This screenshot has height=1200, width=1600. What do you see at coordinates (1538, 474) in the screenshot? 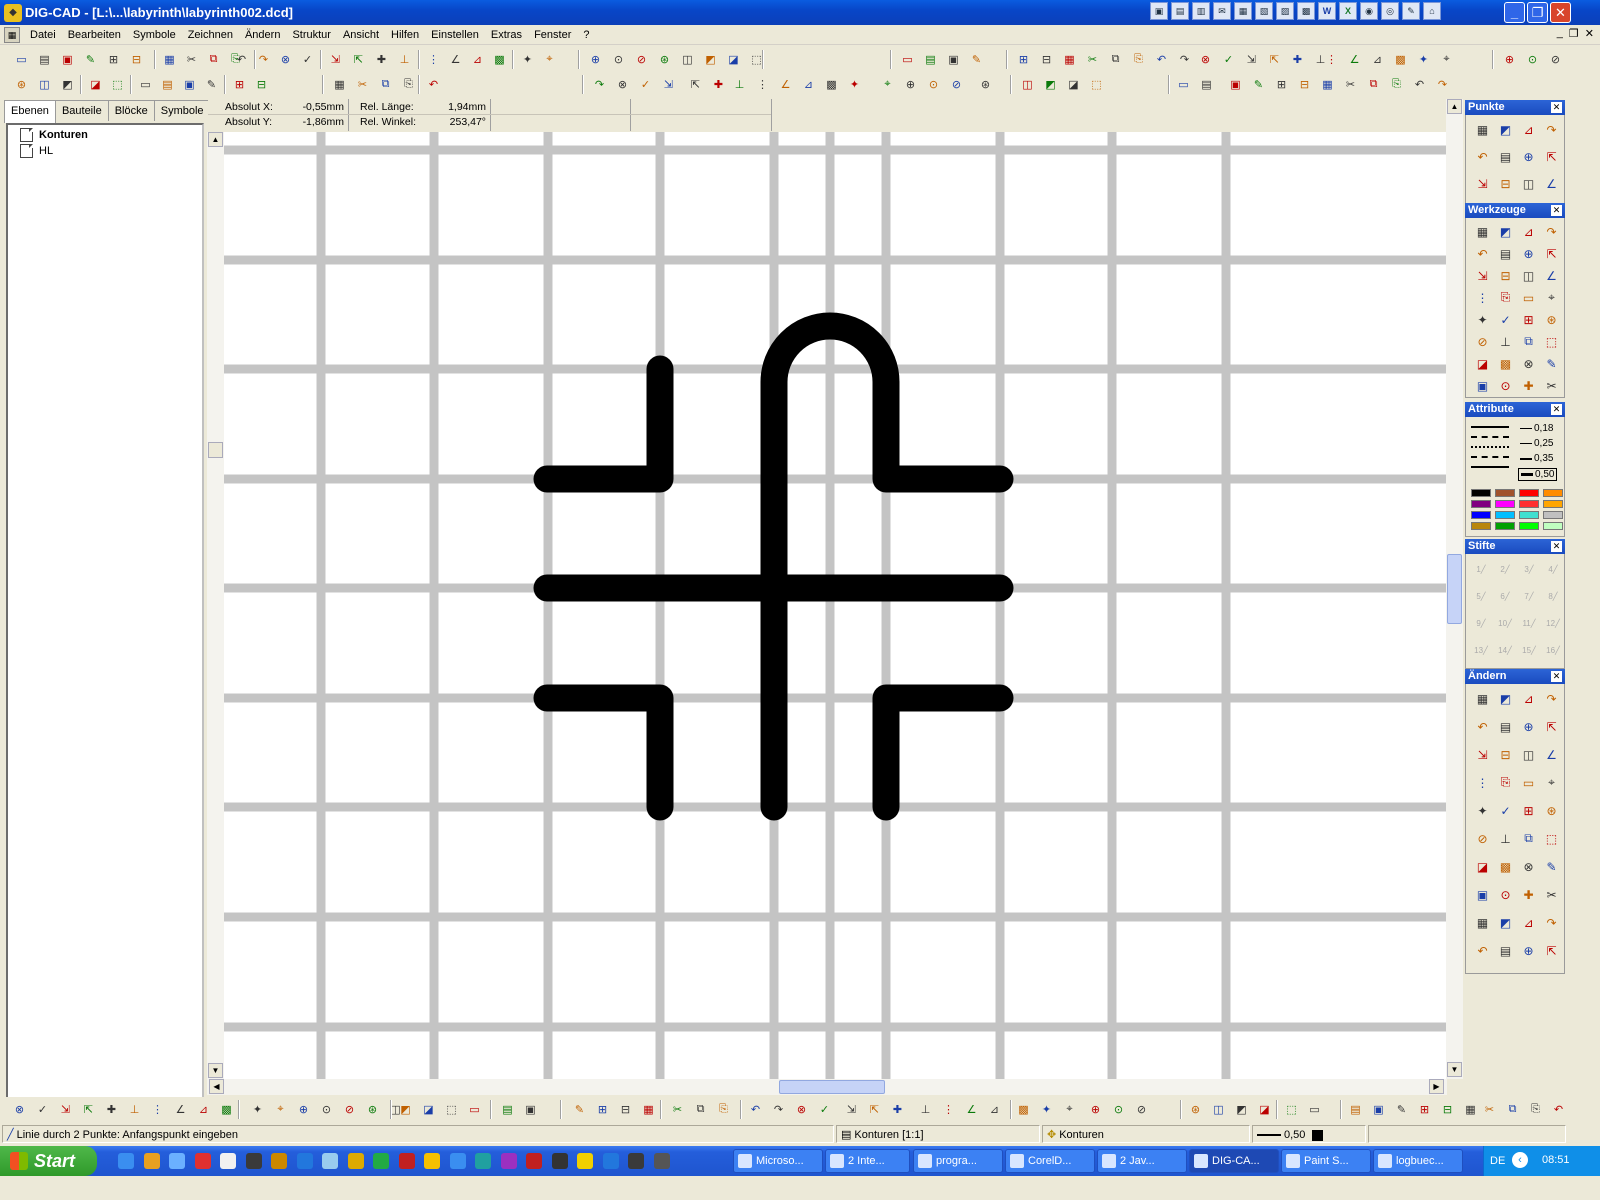
I see `line-width-050: 0,50` at bounding box center [1538, 474].